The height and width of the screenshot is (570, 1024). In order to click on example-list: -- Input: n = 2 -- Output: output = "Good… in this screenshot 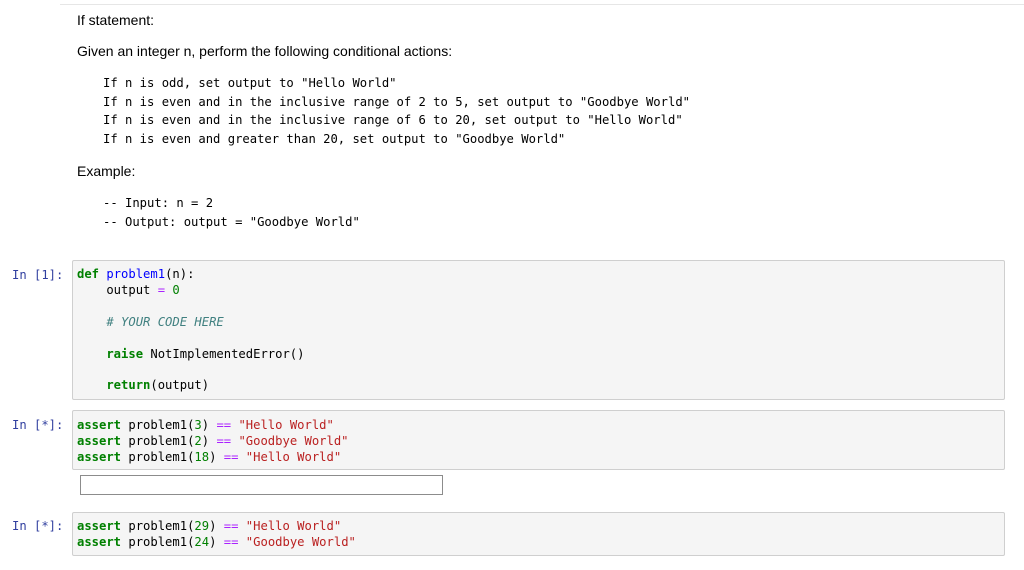, I will do `click(231, 212)`.